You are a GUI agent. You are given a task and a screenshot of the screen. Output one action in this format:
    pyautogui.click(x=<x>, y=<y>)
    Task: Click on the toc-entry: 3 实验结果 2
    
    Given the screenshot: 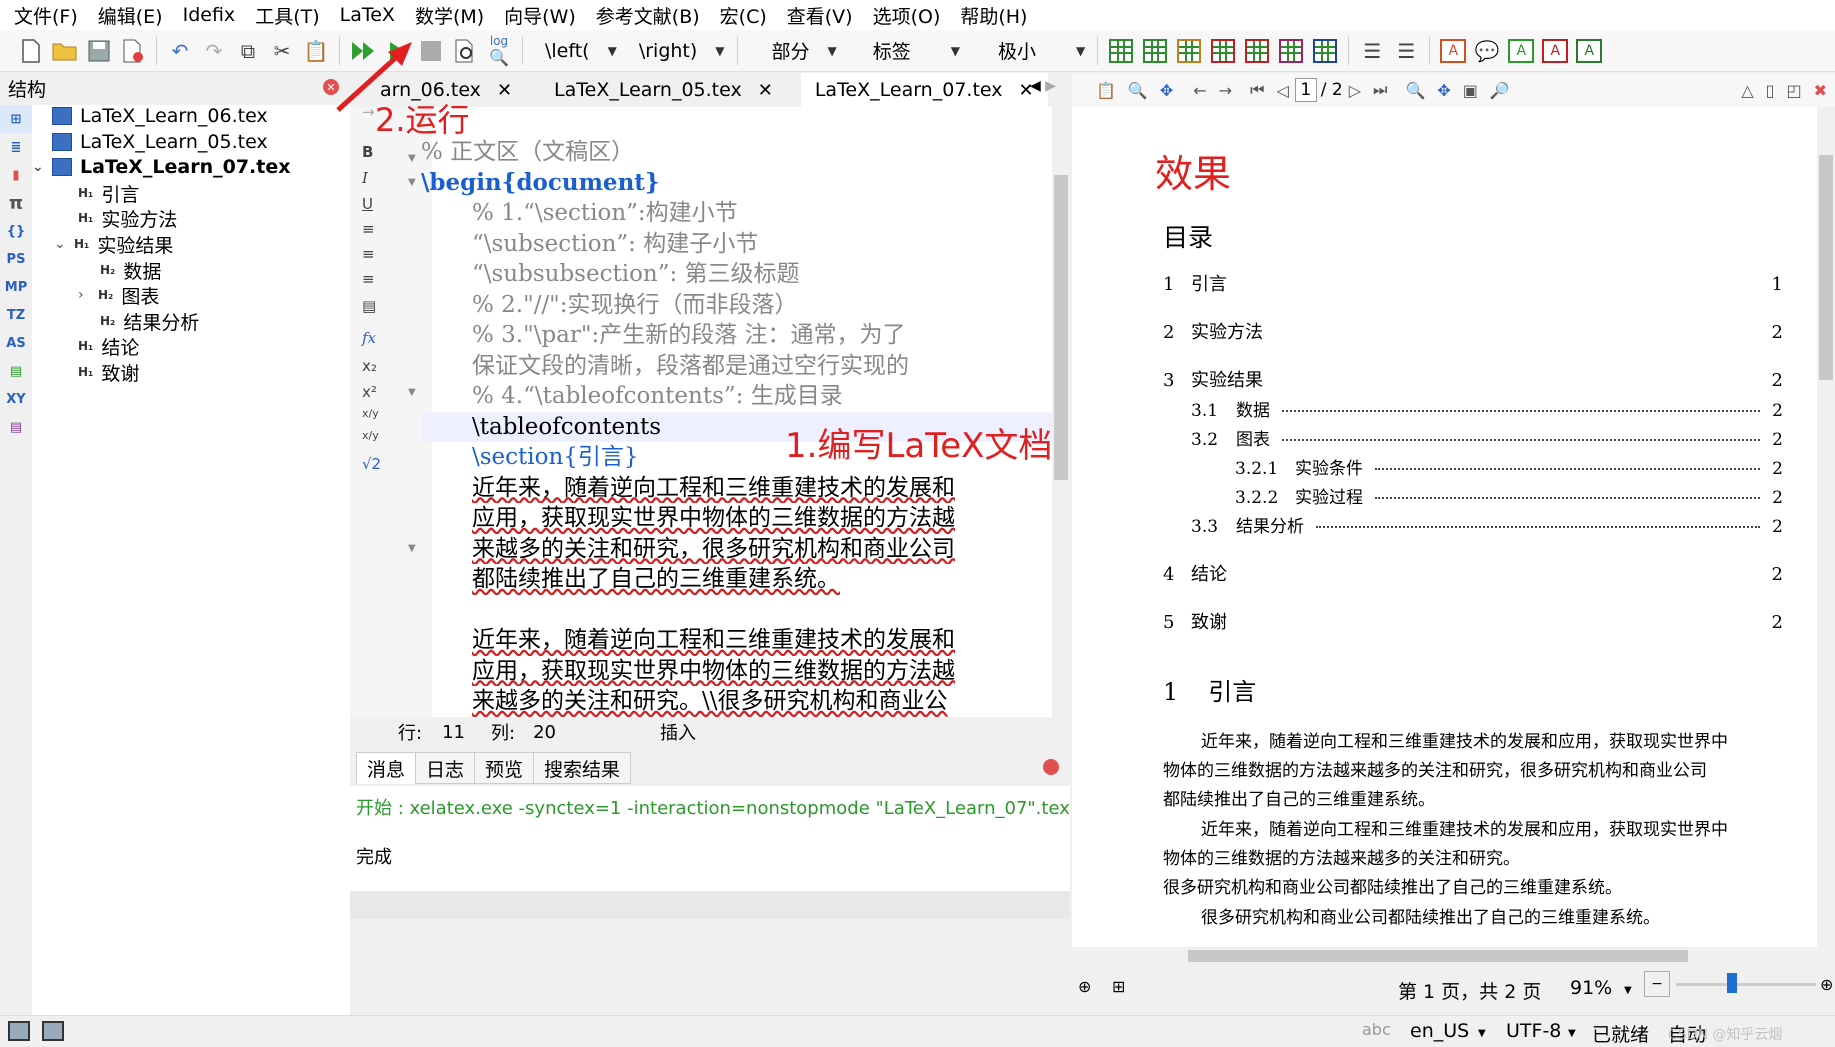 What is the action you would take?
    pyautogui.click(x=1473, y=379)
    